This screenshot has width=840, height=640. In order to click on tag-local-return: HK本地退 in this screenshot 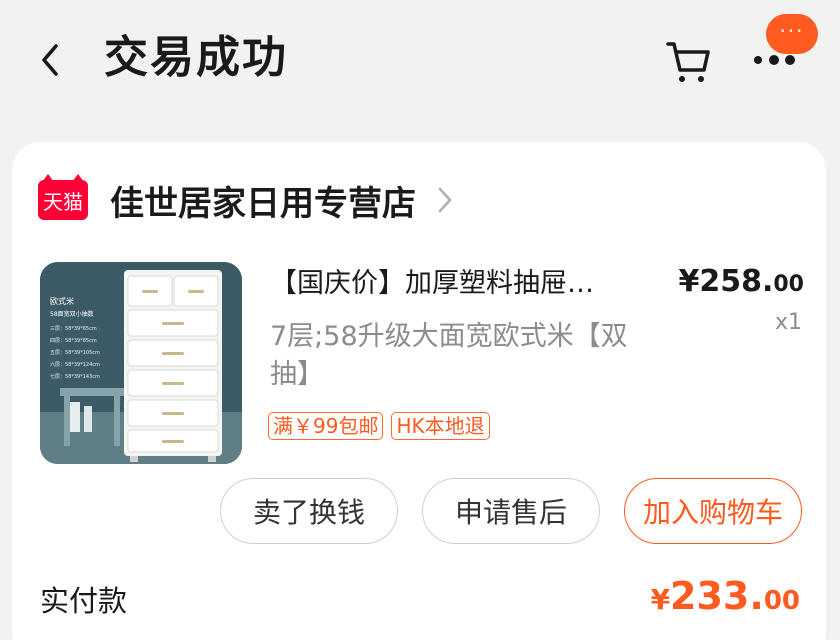, I will do `click(440, 426)`.